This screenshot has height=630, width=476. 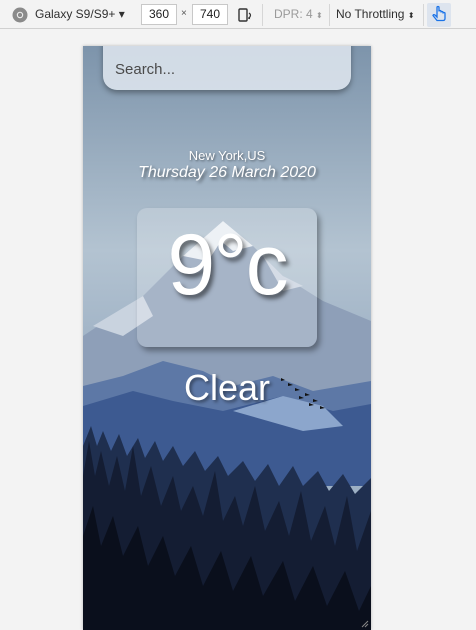 I want to click on hand-pointer-icon, so click(x=439, y=13).